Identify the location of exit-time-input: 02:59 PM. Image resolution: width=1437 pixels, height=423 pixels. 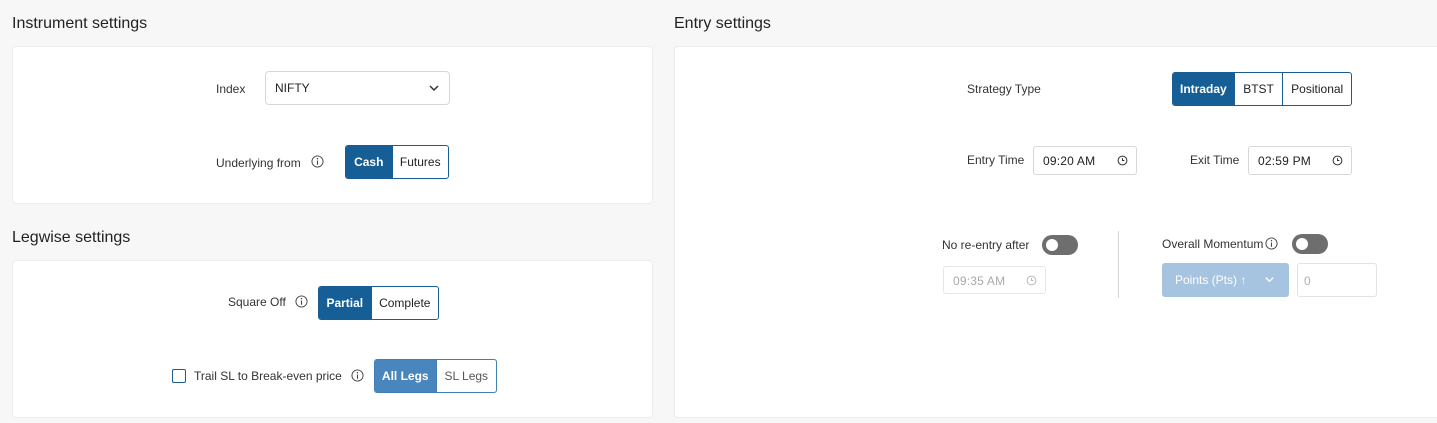
(1300, 160).